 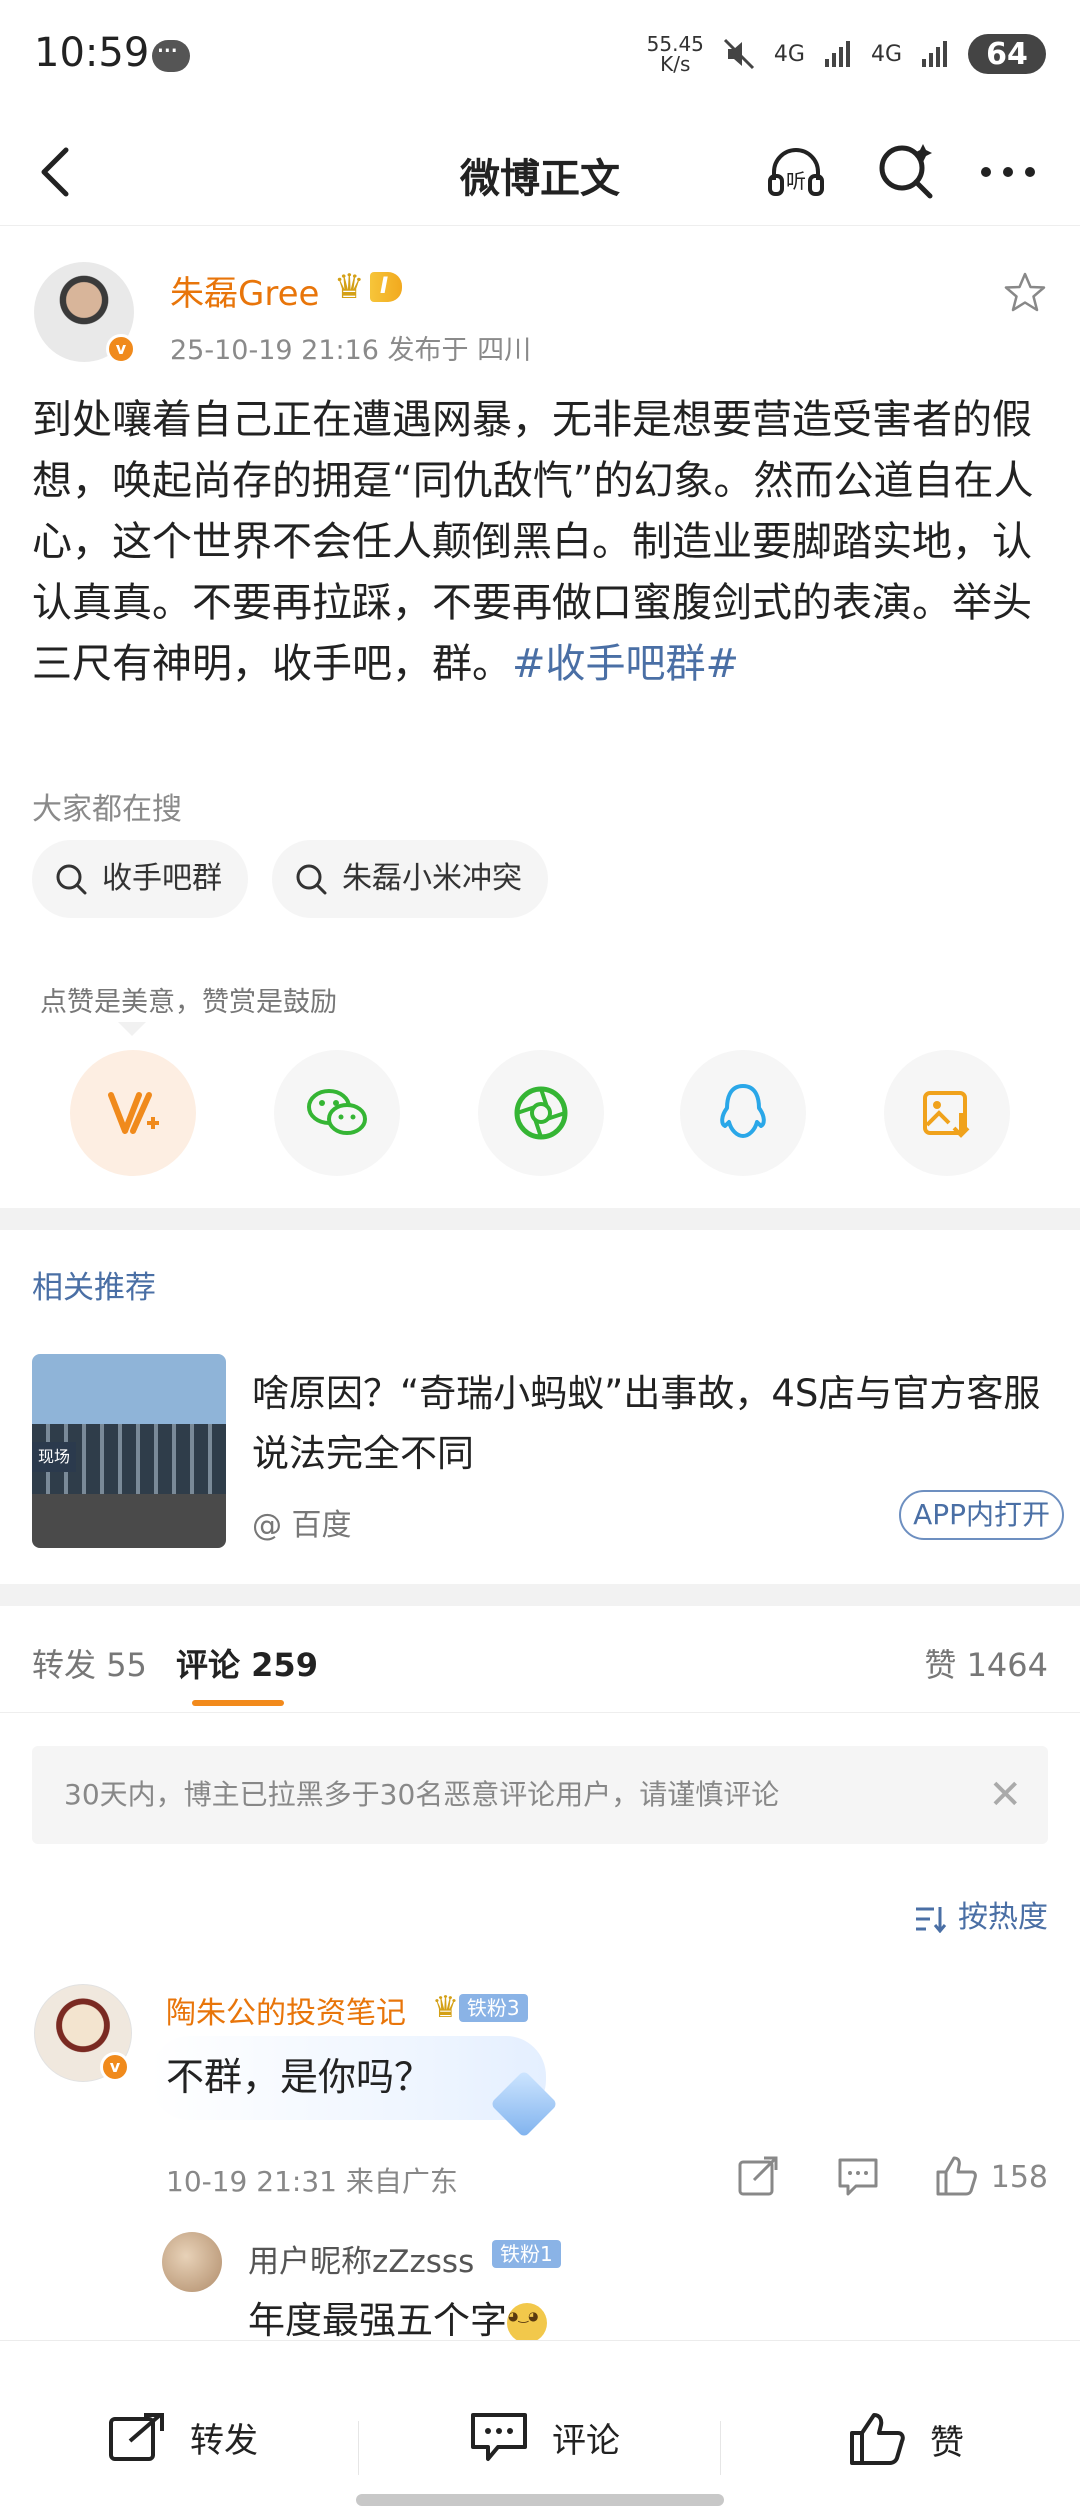 I want to click on tab-divider, so click(x=540, y=1712).